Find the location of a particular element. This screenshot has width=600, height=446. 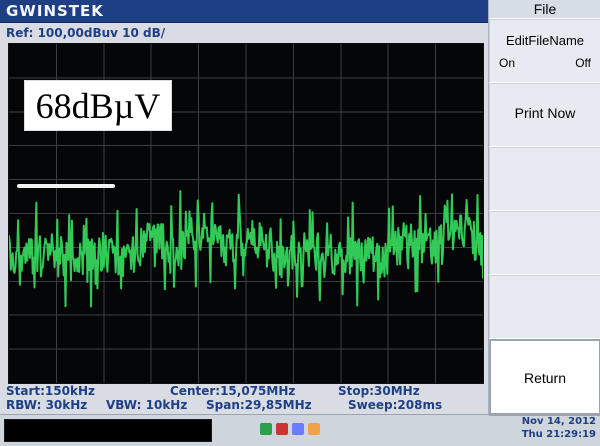

date: Nov 14, 2012 is located at coordinates (558, 421).